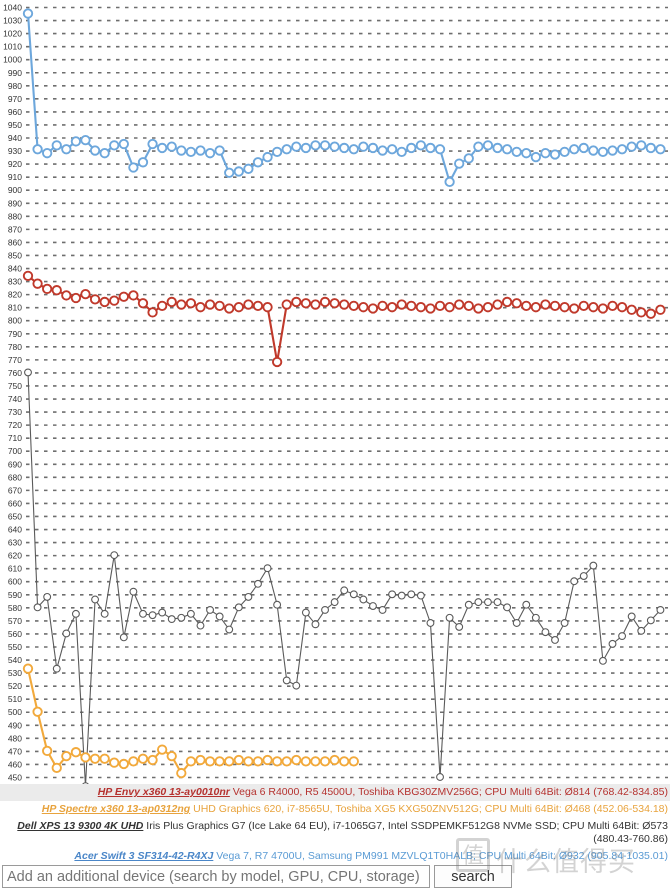 This screenshot has width=670, height=890. What do you see at coordinates (15, 177) in the screenshot?
I see `svg-text: 910` at bounding box center [15, 177].